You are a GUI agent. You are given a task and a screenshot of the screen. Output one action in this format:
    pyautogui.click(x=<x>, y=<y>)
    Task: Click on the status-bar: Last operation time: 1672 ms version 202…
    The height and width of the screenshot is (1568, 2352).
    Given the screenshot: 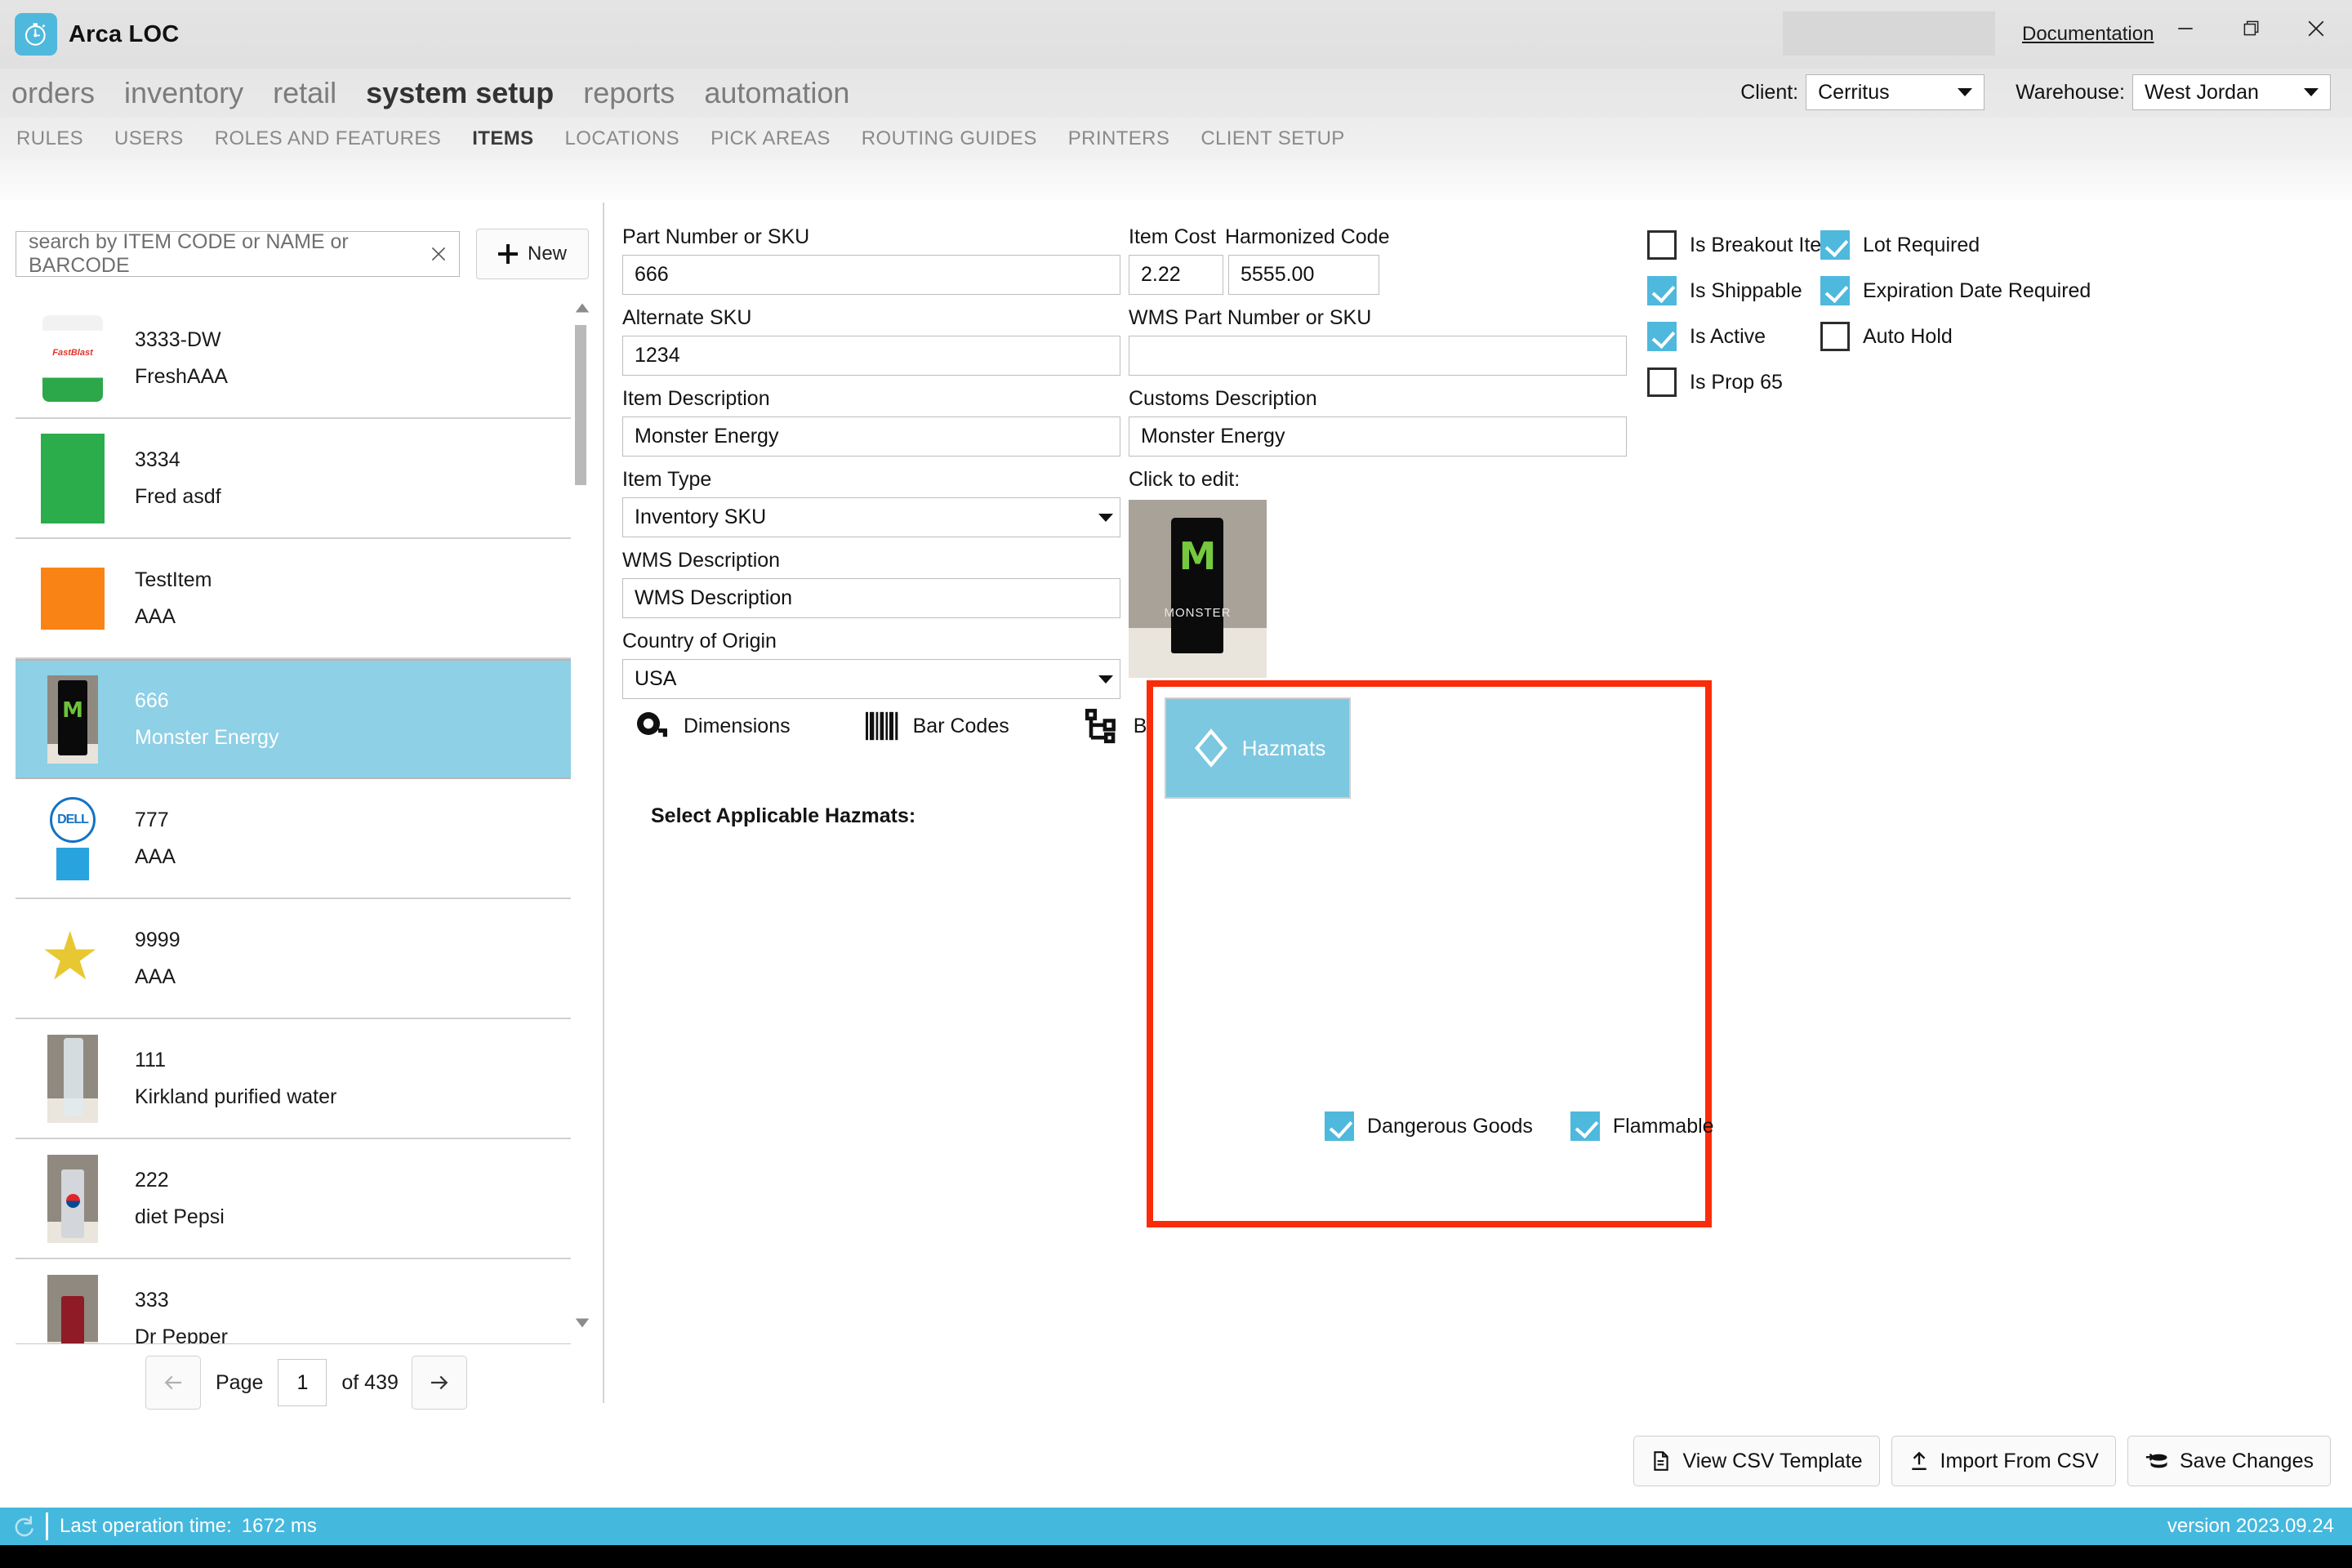 What is the action you would take?
    pyautogui.click(x=1176, y=1526)
    